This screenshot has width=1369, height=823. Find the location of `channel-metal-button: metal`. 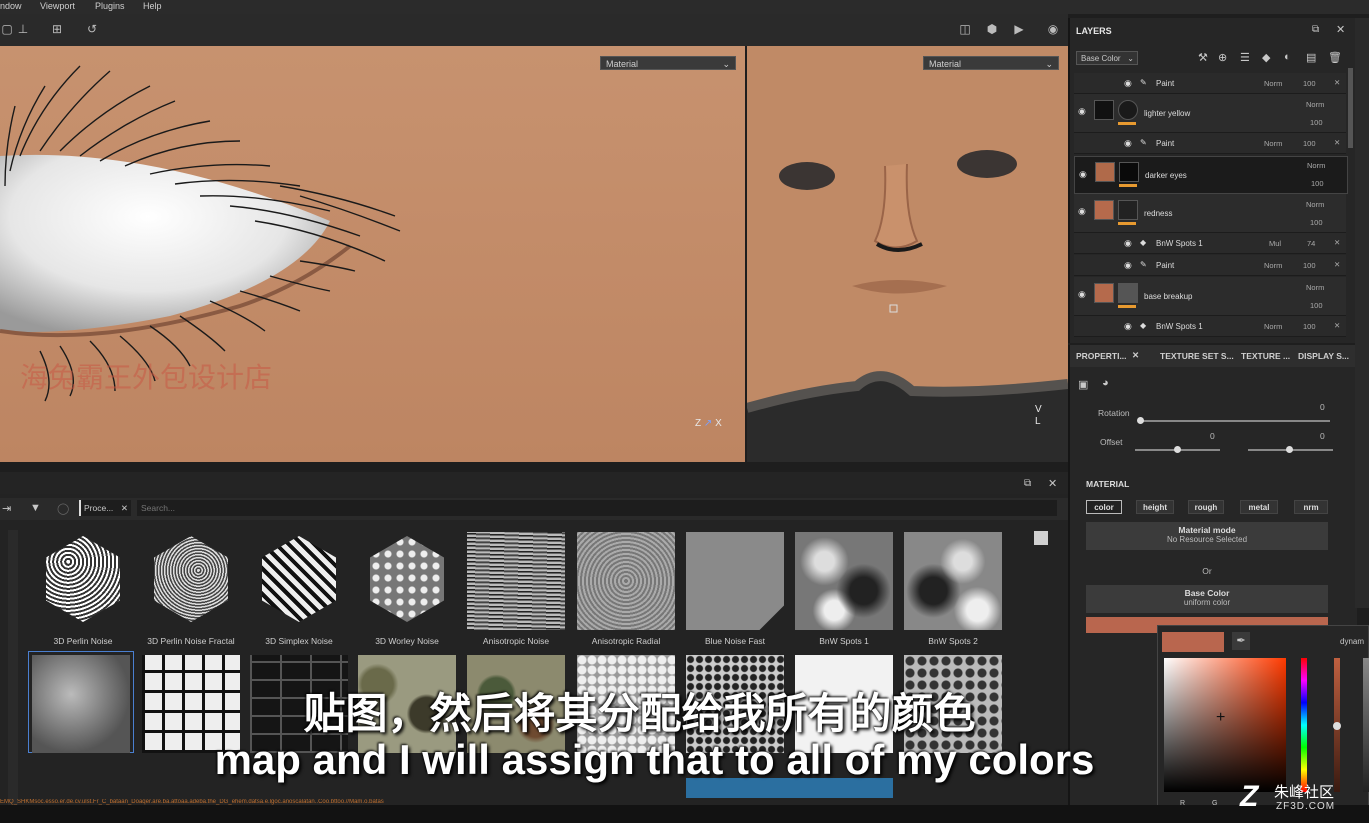

channel-metal-button: metal is located at coordinates (1259, 507).